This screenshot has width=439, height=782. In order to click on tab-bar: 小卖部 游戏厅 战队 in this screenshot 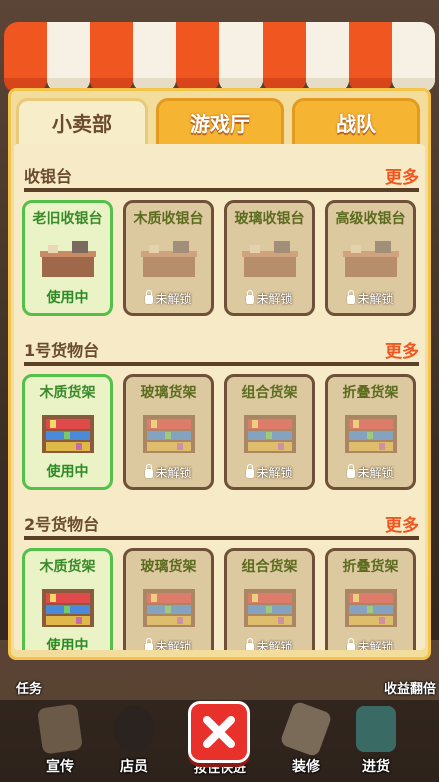, I will do `click(219, 121)`.